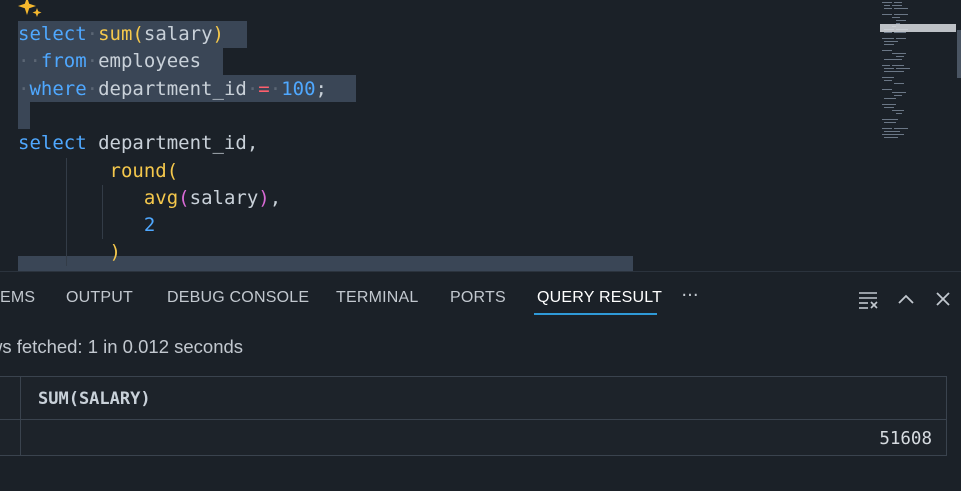  Describe the element at coordinates (690, 297) in the screenshot. I see `more-actions-icon: ···` at that location.